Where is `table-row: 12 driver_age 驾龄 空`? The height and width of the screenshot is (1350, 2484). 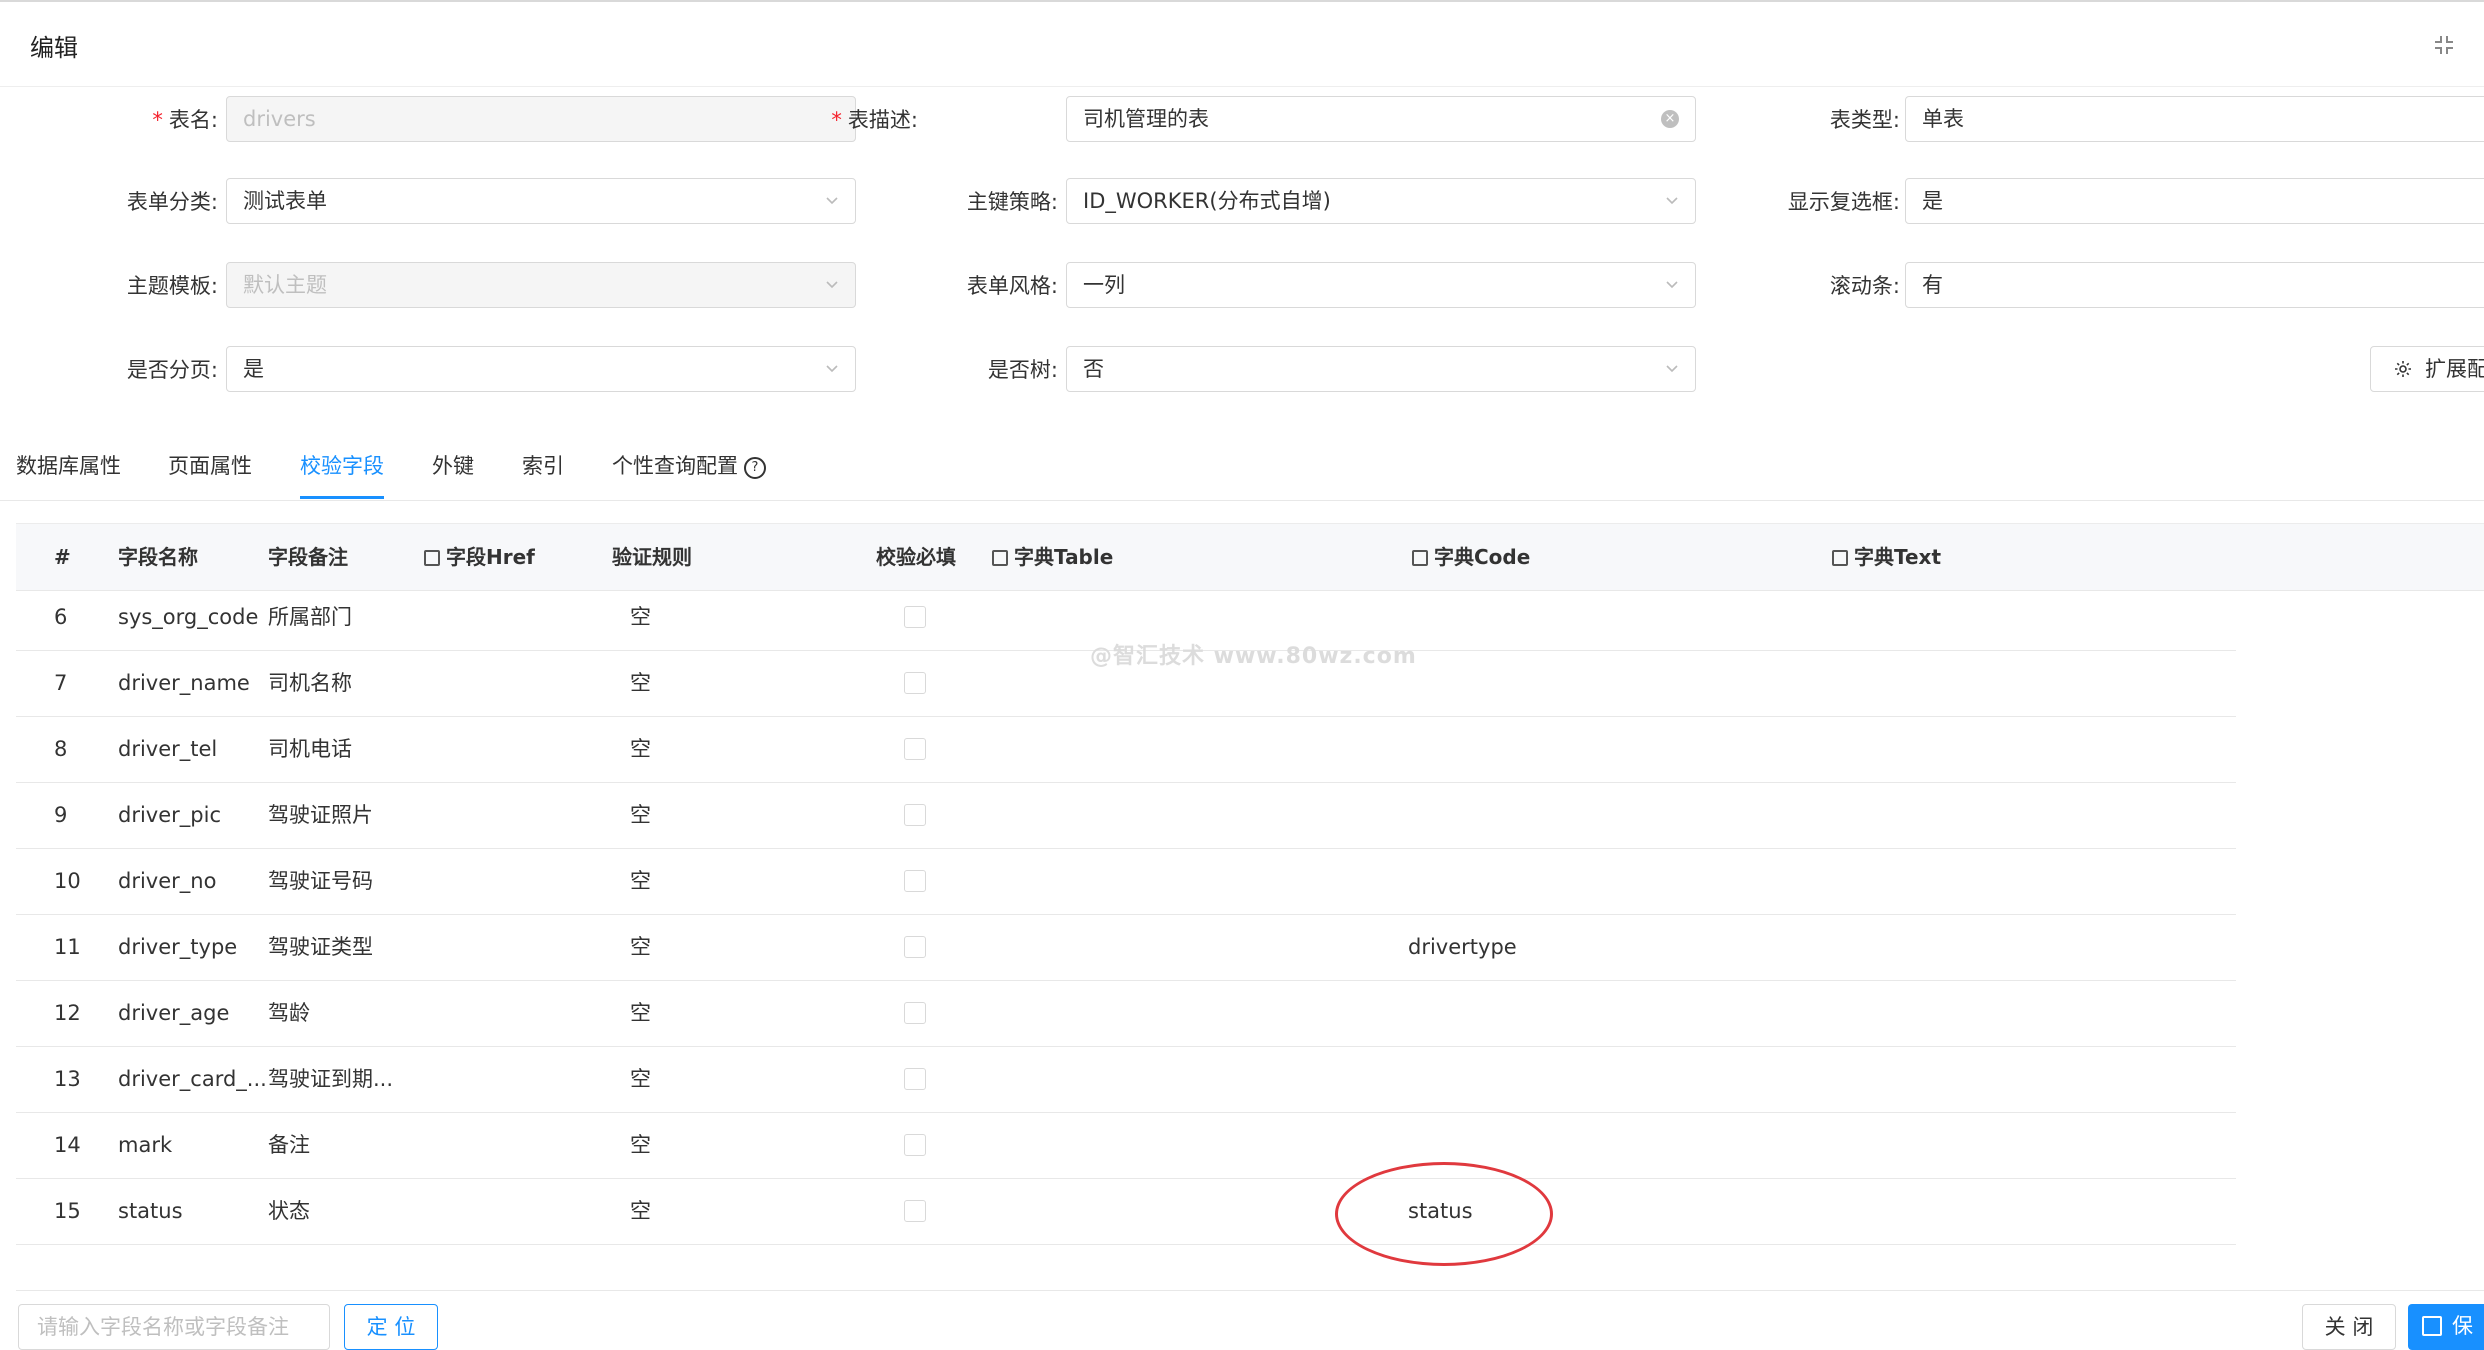 table-row: 12 driver_age 驾龄 空 is located at coordinates (1126, 1013).